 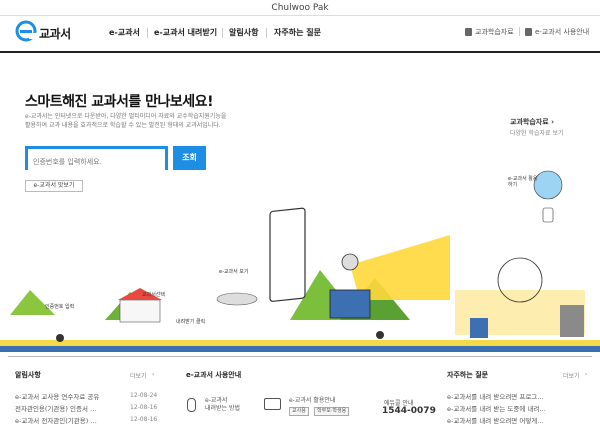 What do you see at coordinates (571, 375) in the screenshot?
I see `faq-more-link: 더보기` at bounding box center [571, 375].